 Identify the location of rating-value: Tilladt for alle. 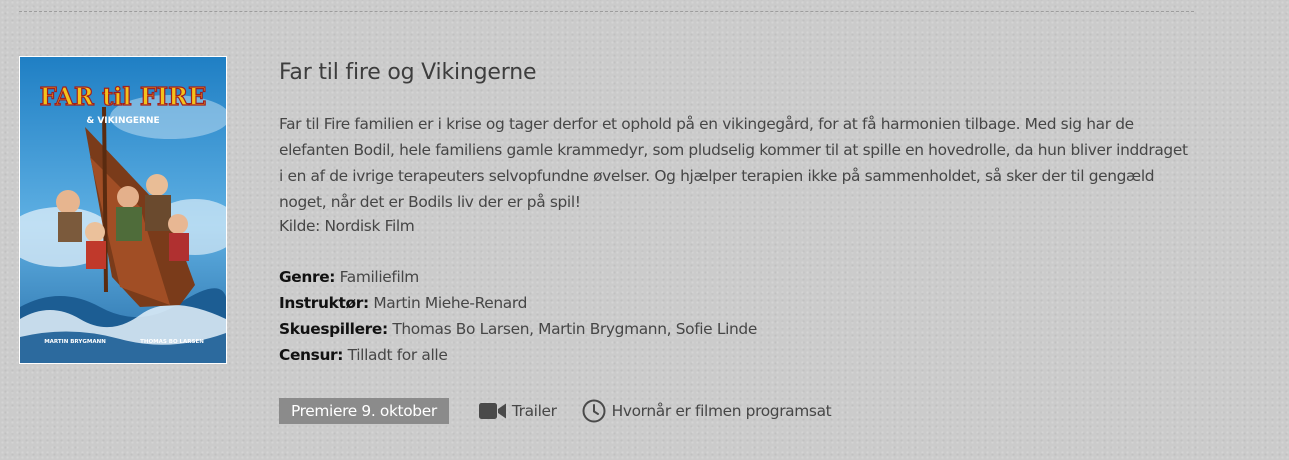
(397, 355).